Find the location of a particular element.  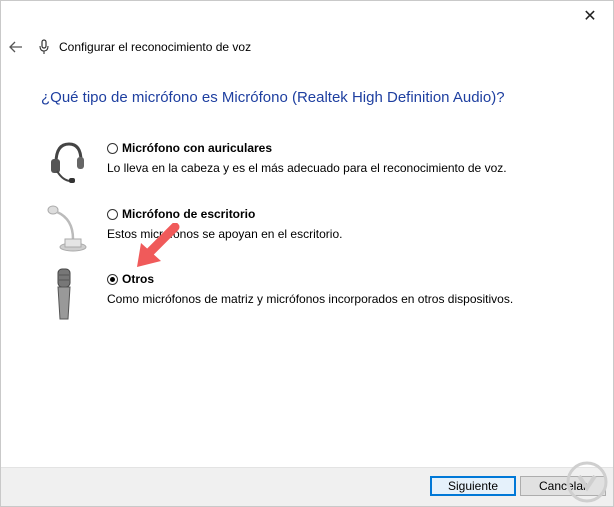

next-button: Siguiente is located at coordinates (473, 486).